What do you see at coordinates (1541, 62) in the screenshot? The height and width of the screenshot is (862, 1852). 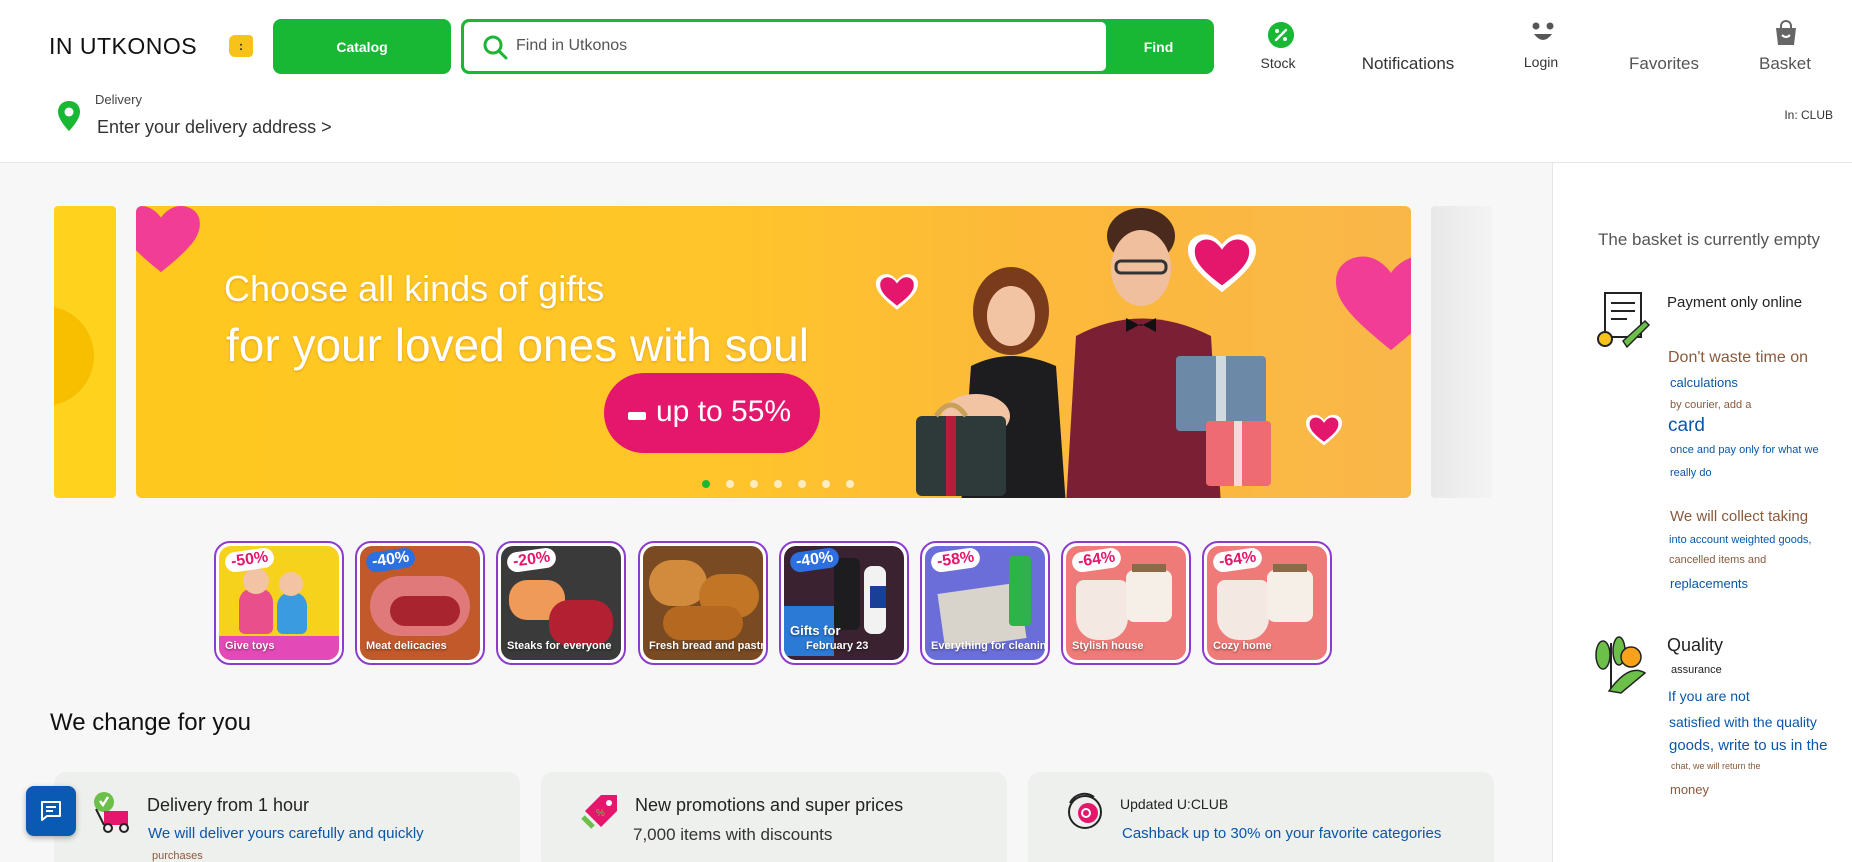 I see `nav-login: Login` at bounding box center [1541, 62].